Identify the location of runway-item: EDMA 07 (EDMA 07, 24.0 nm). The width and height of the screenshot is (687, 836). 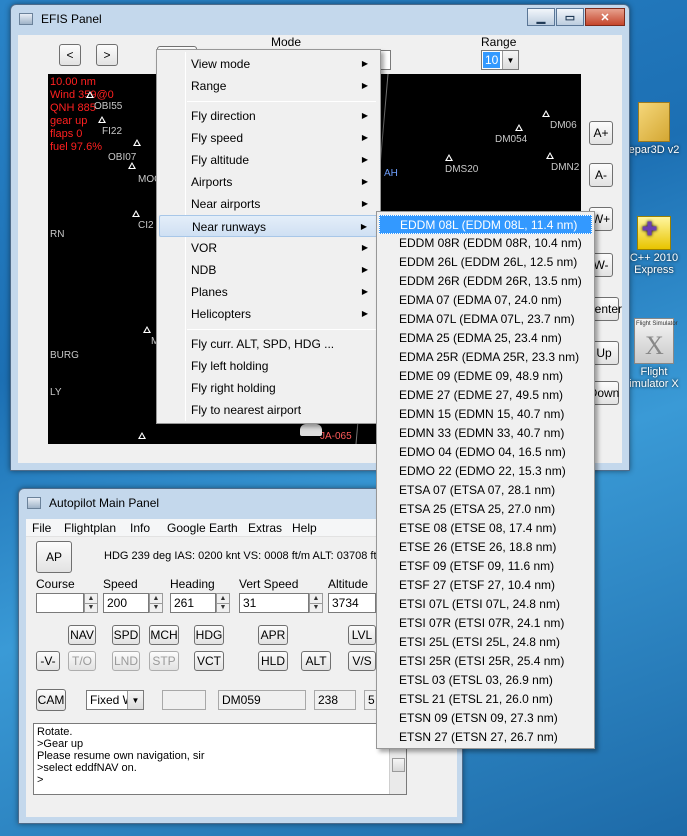
(485, 300).